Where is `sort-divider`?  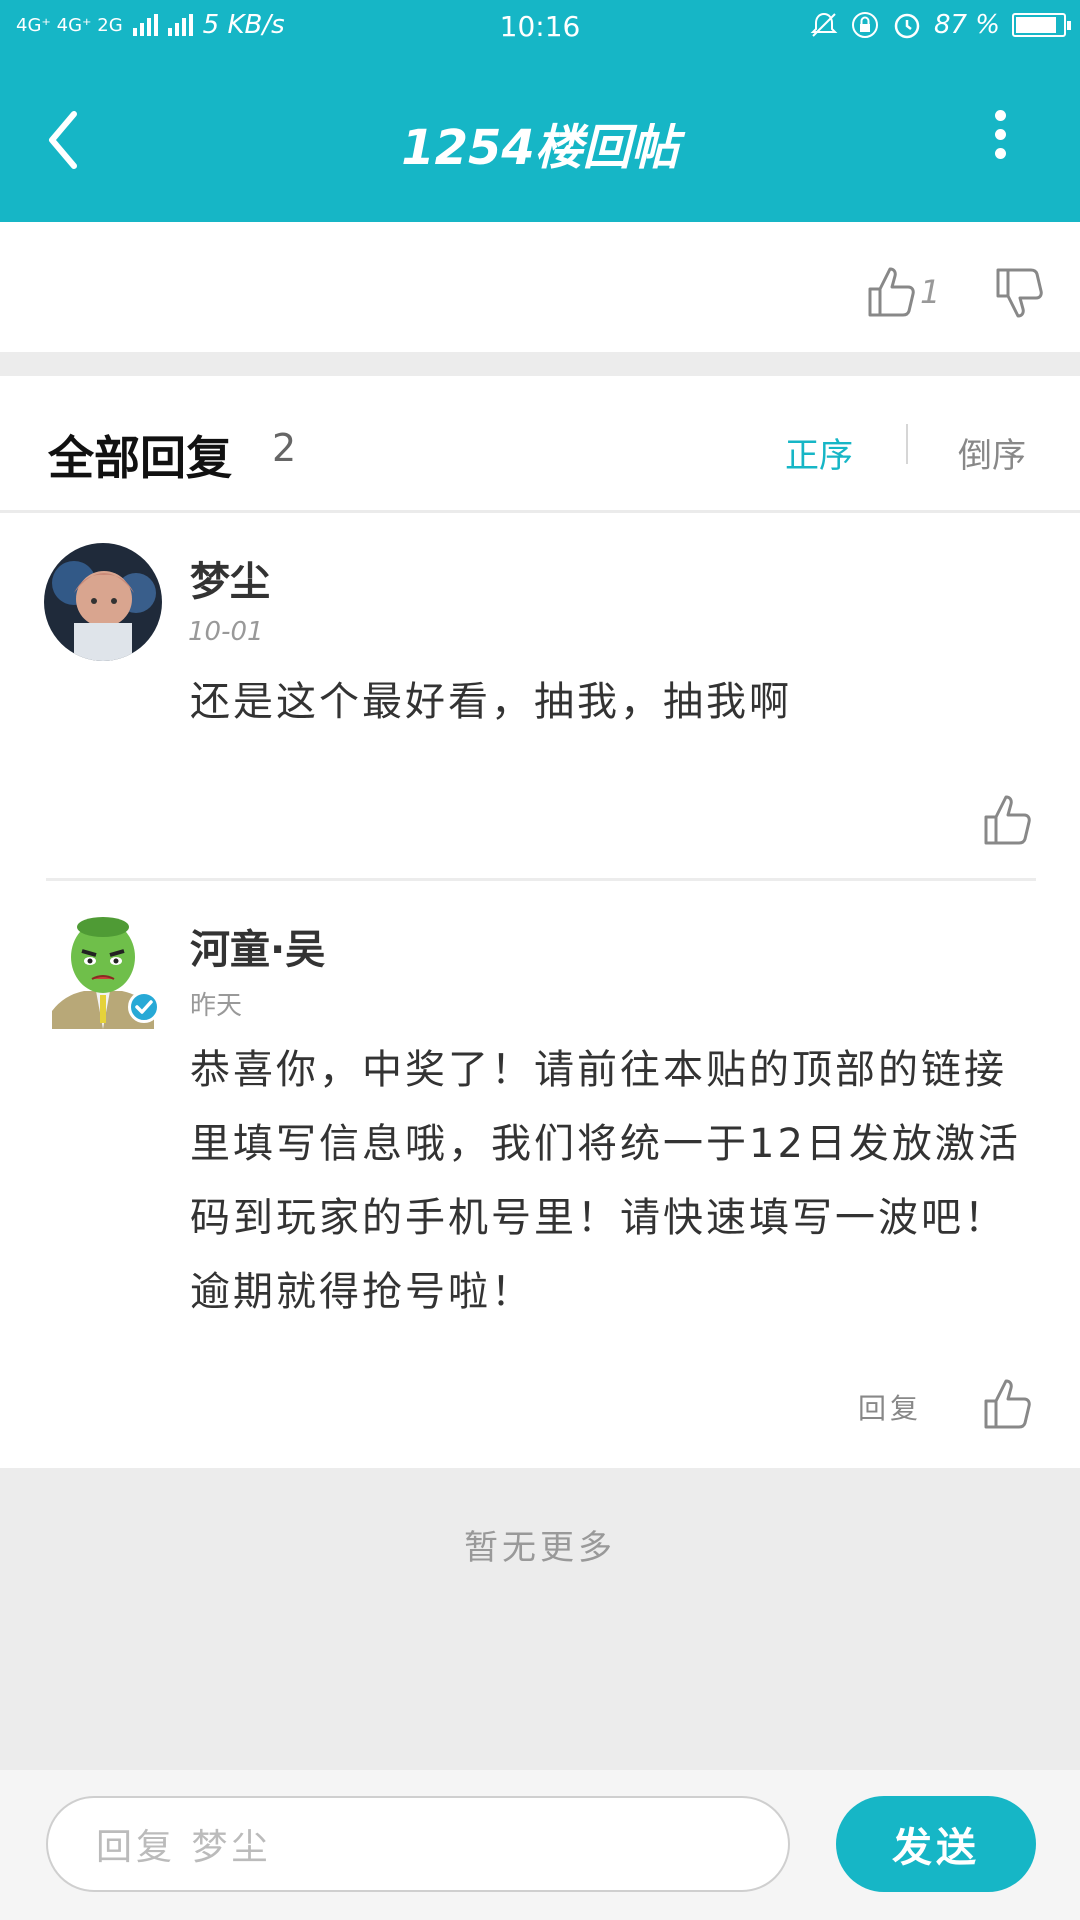 sort-divider is located at coordinates (907, 444).